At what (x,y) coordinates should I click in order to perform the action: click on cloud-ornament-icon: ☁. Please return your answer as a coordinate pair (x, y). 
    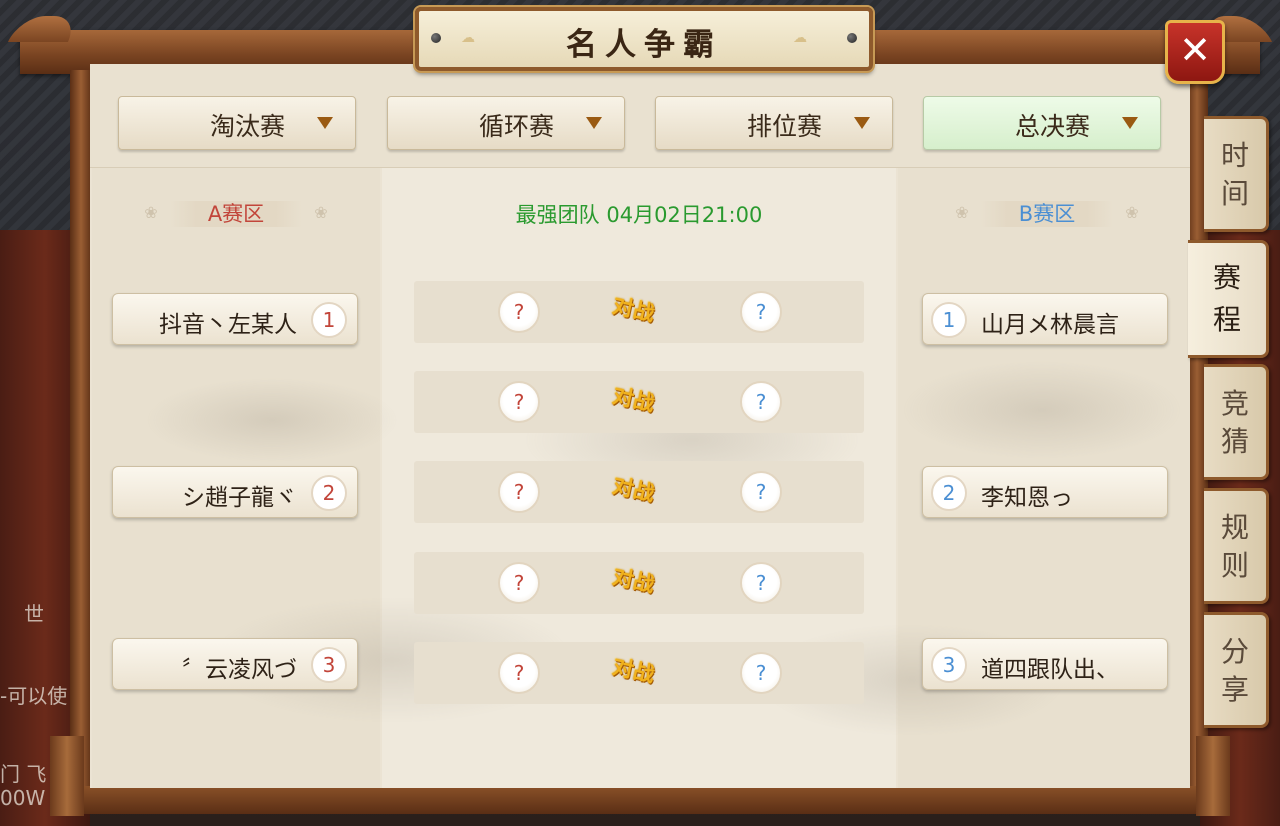
    Looking at the image, I should click on (800, 38).